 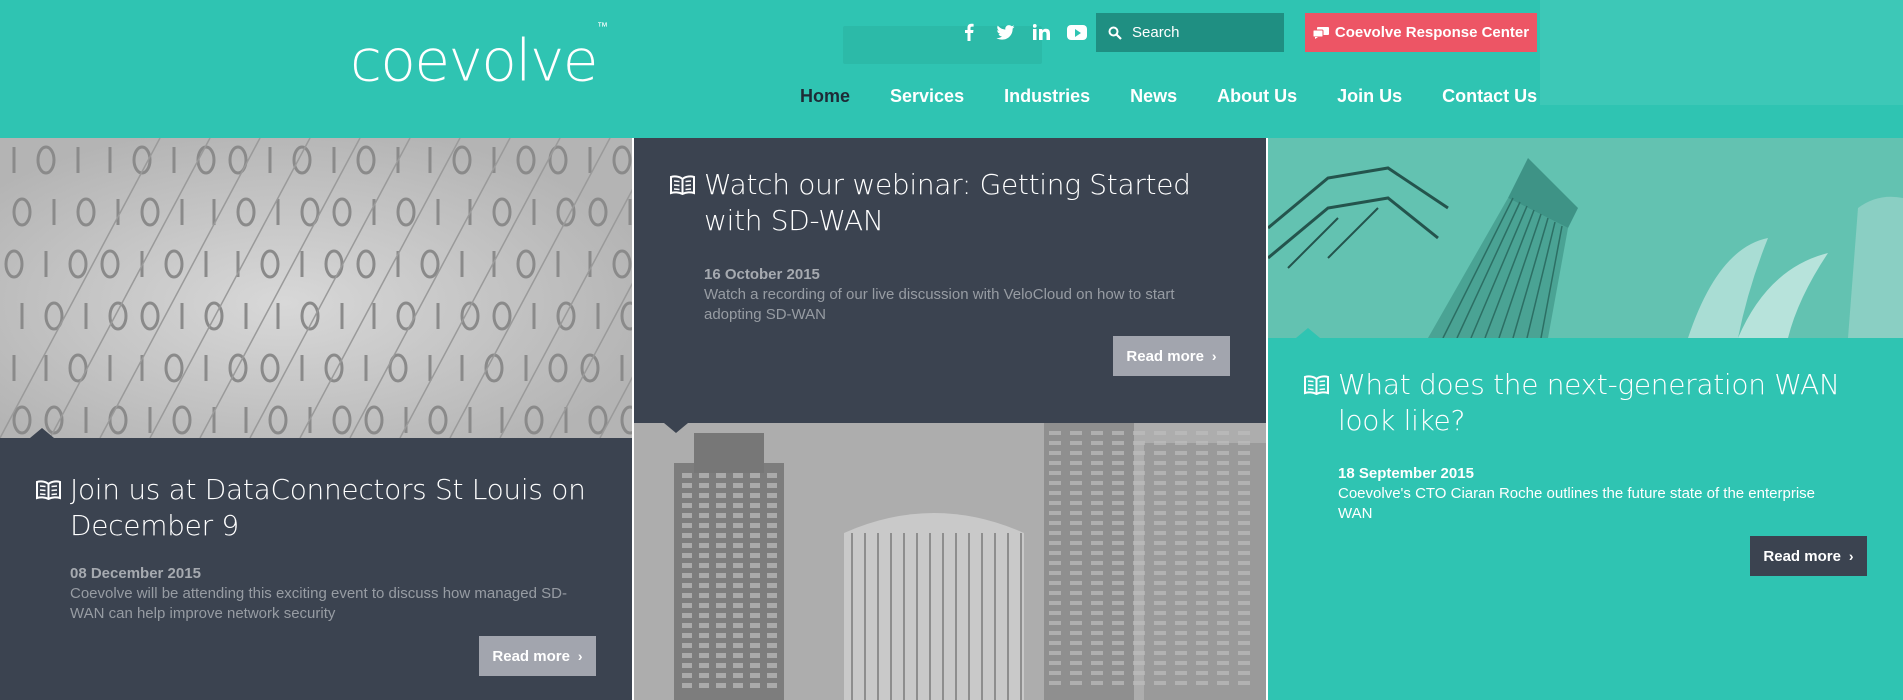 I want to click on card-date: 18 September 2015, so click(x=1406, y=473).